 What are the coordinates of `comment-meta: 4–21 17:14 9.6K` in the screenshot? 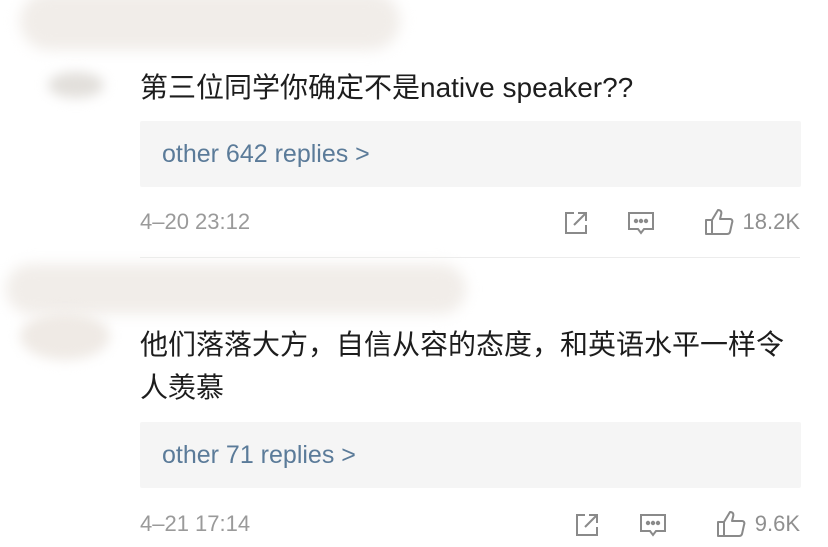 It's located at (470, 524).